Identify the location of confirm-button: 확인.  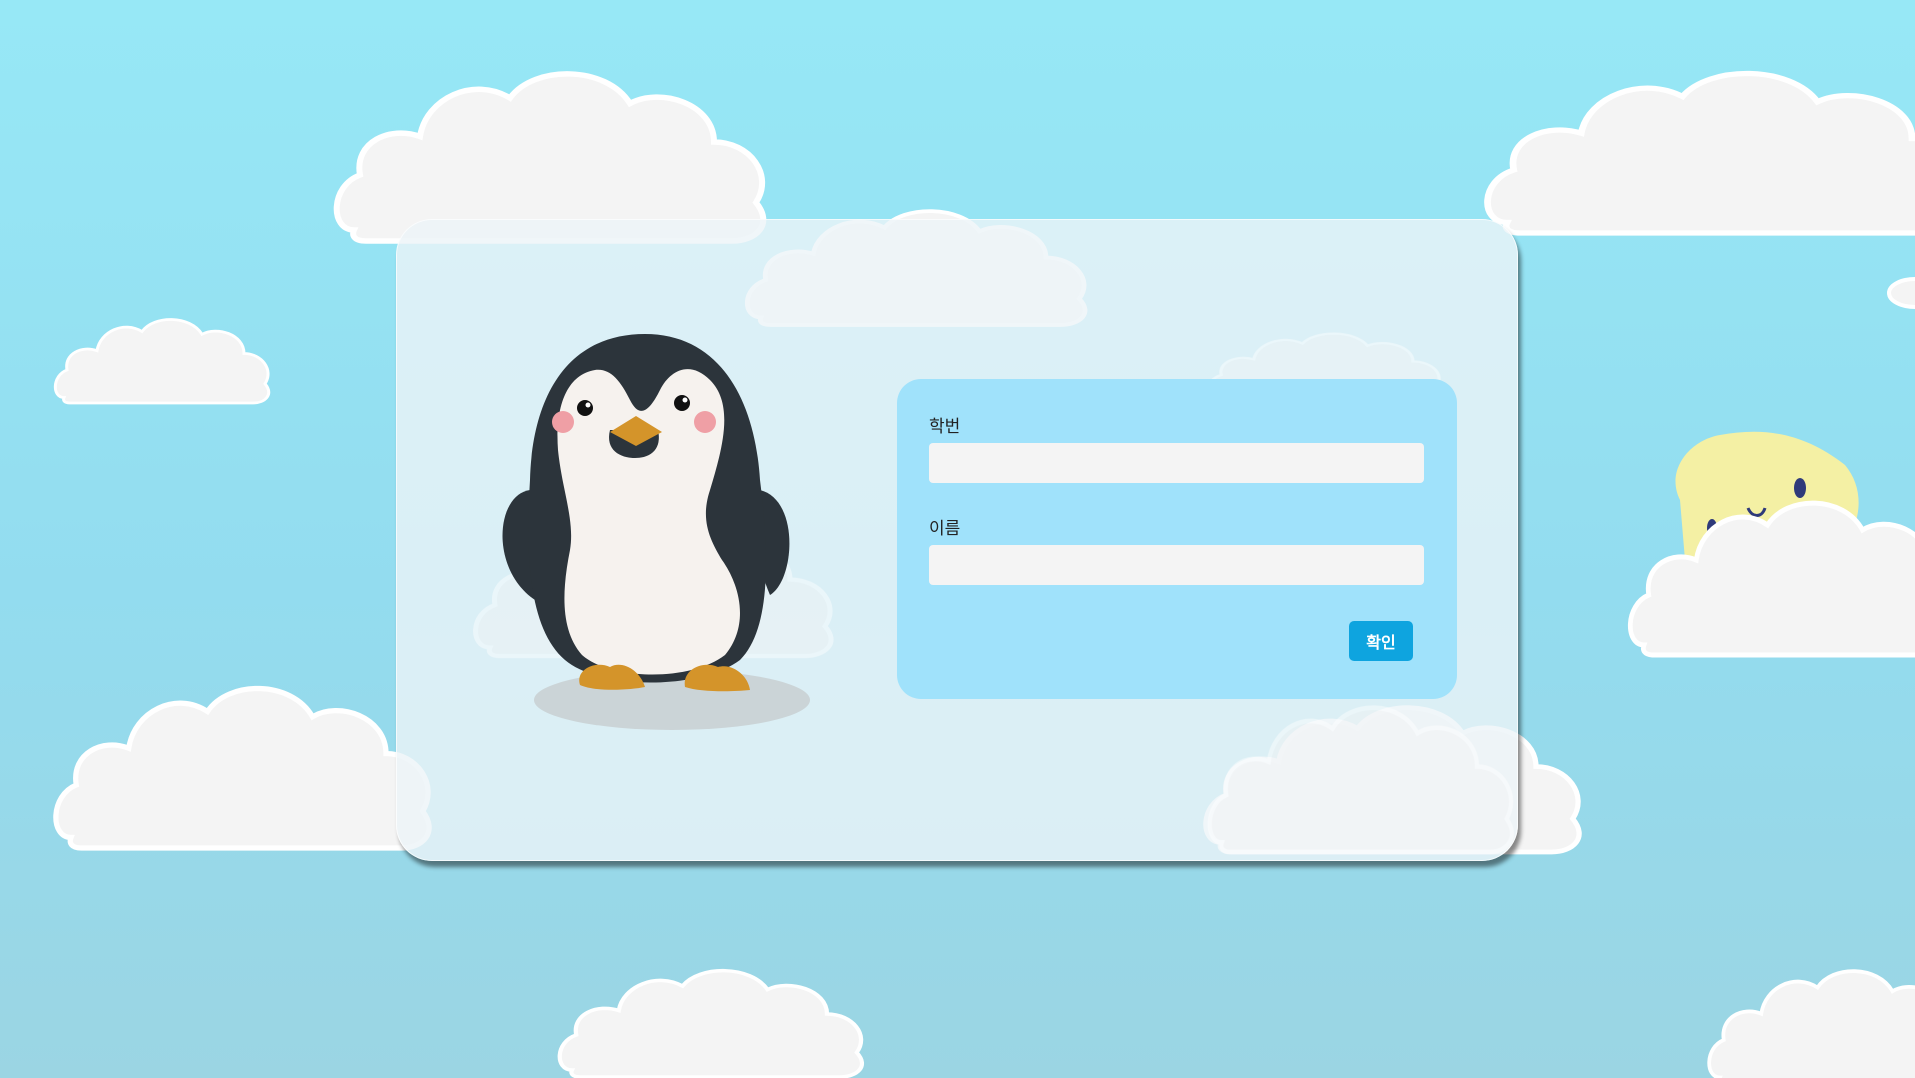
(1381, 641).